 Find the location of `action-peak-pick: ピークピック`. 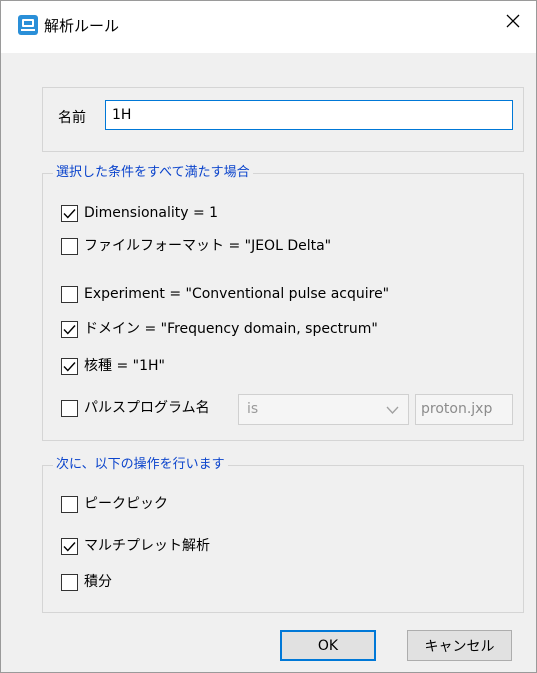

action-peak-pick: ピークピック is located at coordinates (114, 504).